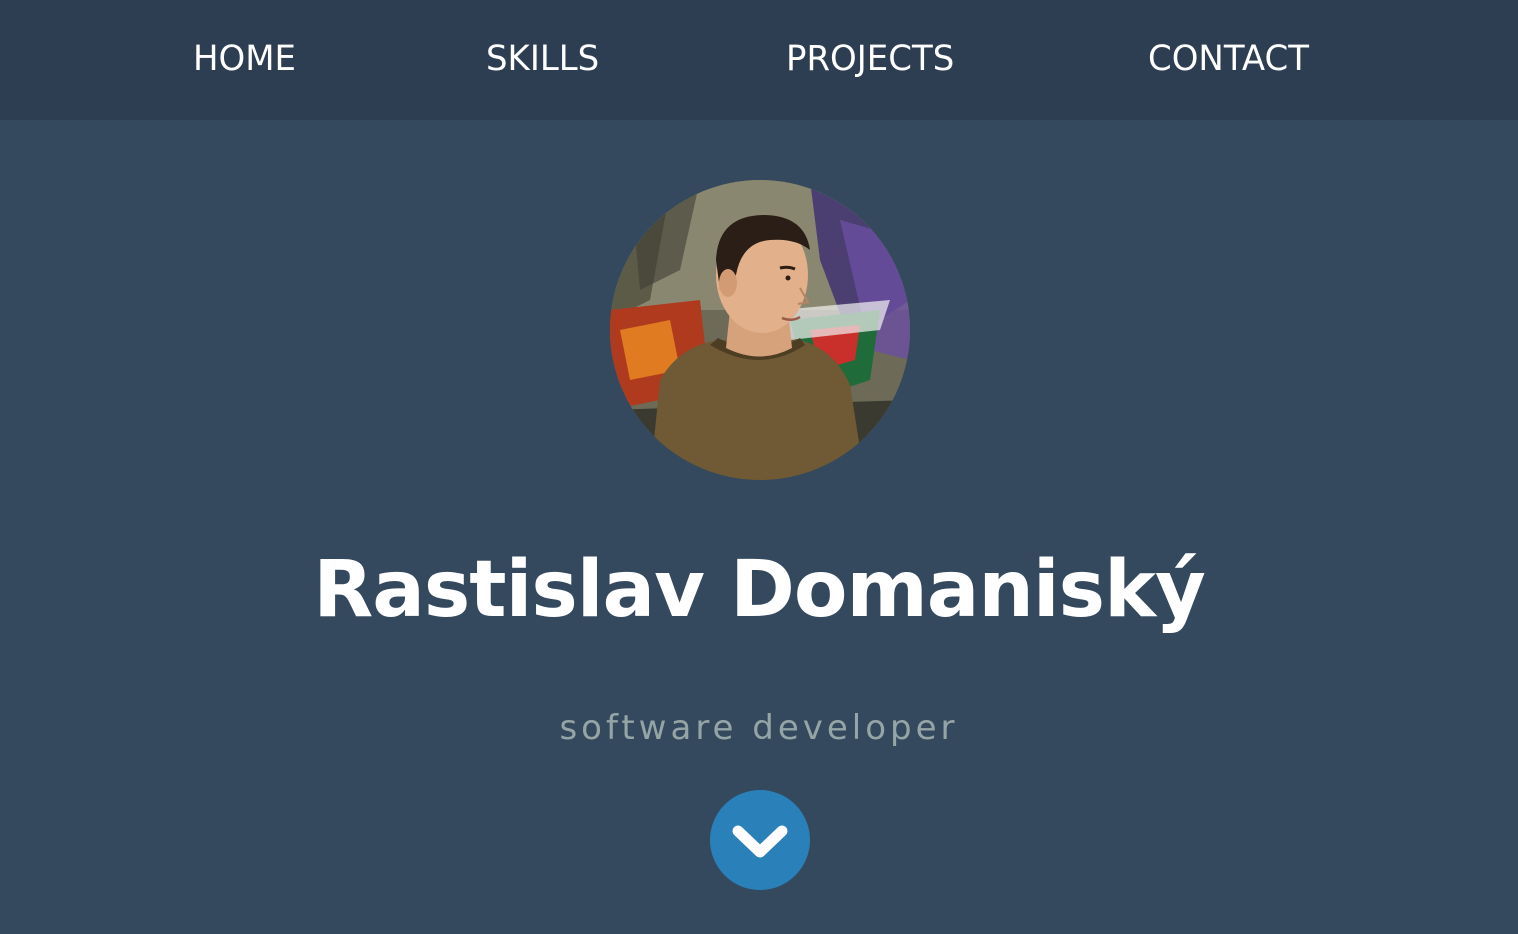 This screenshot has height=934, width=1518. I want to click on profile-avatar, so click(760, 330).